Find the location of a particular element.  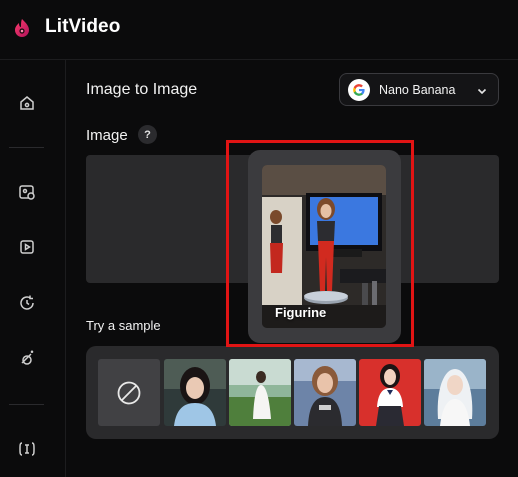

google-g-icon is located at coordinates (359, 89).